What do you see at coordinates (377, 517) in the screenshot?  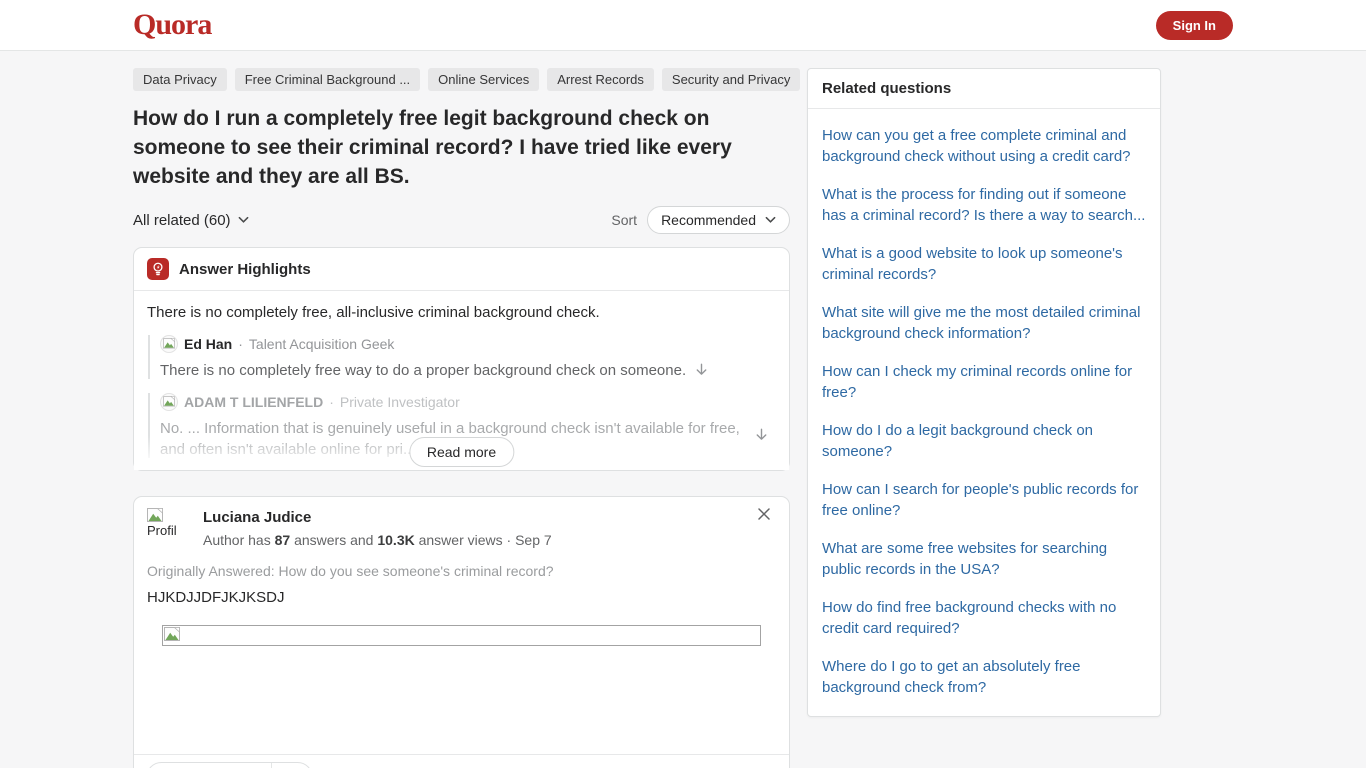 I see `answer-author-name: Luciana Judice` at bounding box center [377, 517].